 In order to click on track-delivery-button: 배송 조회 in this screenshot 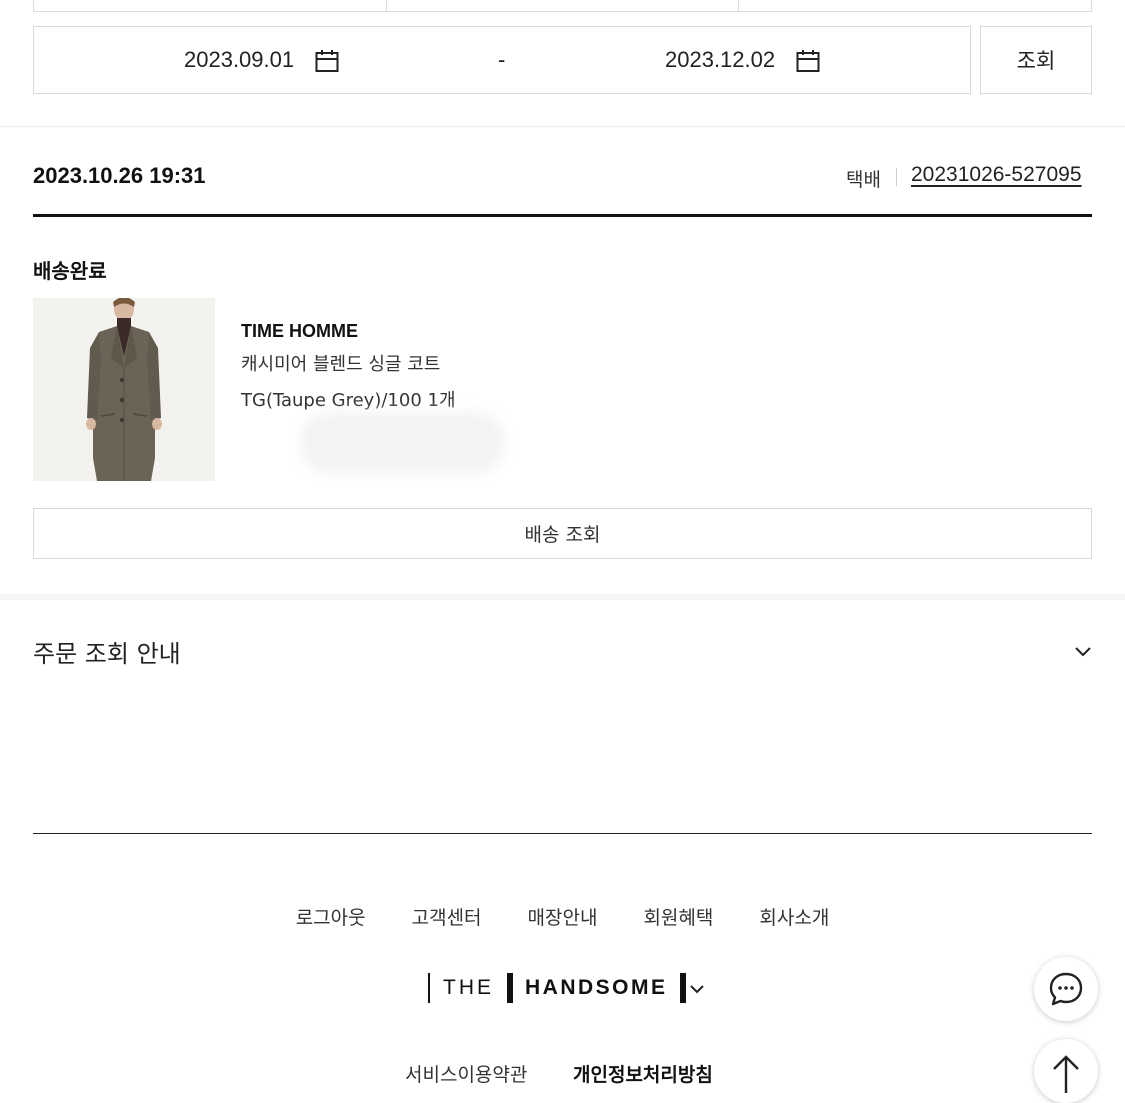, I will do `click(562, 533)`.